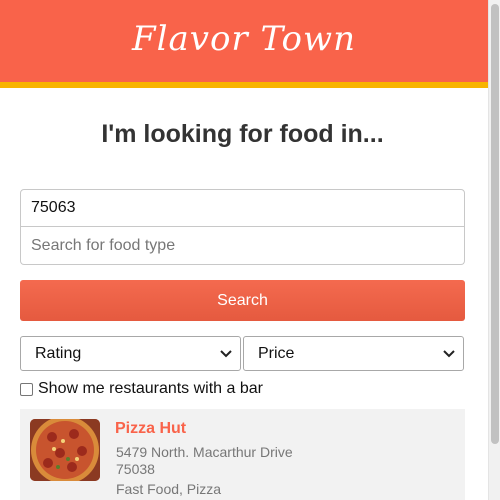 The height and width of the screenshot is (500, 500). Describe the element at coordinates (242, 208) in the screenshot. I see `location-input` at that location.